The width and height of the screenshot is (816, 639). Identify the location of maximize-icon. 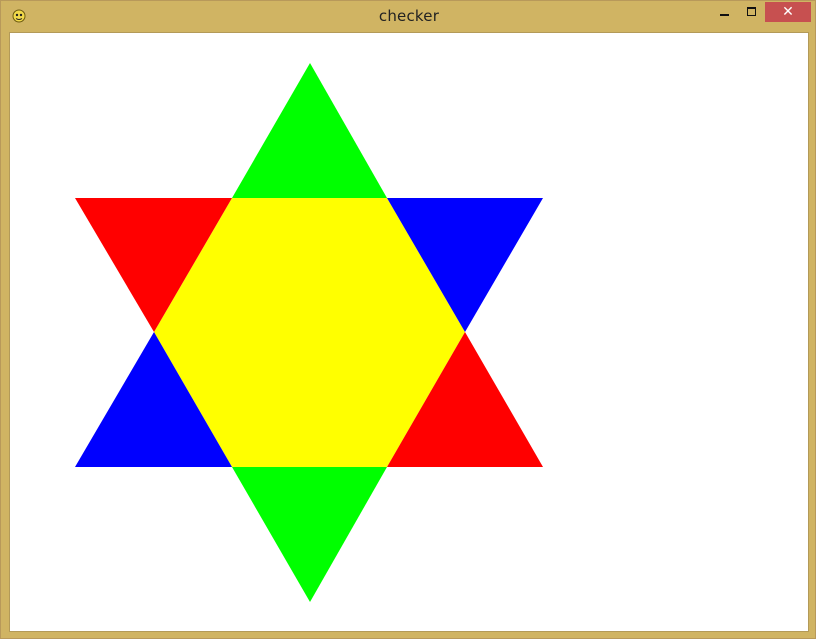
(751, 11).